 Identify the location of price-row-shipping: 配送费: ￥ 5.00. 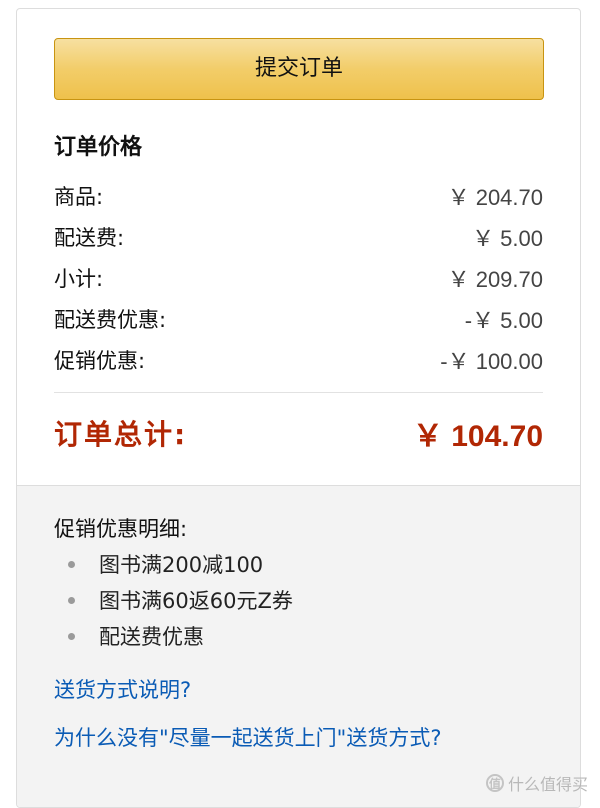
(298, 236).